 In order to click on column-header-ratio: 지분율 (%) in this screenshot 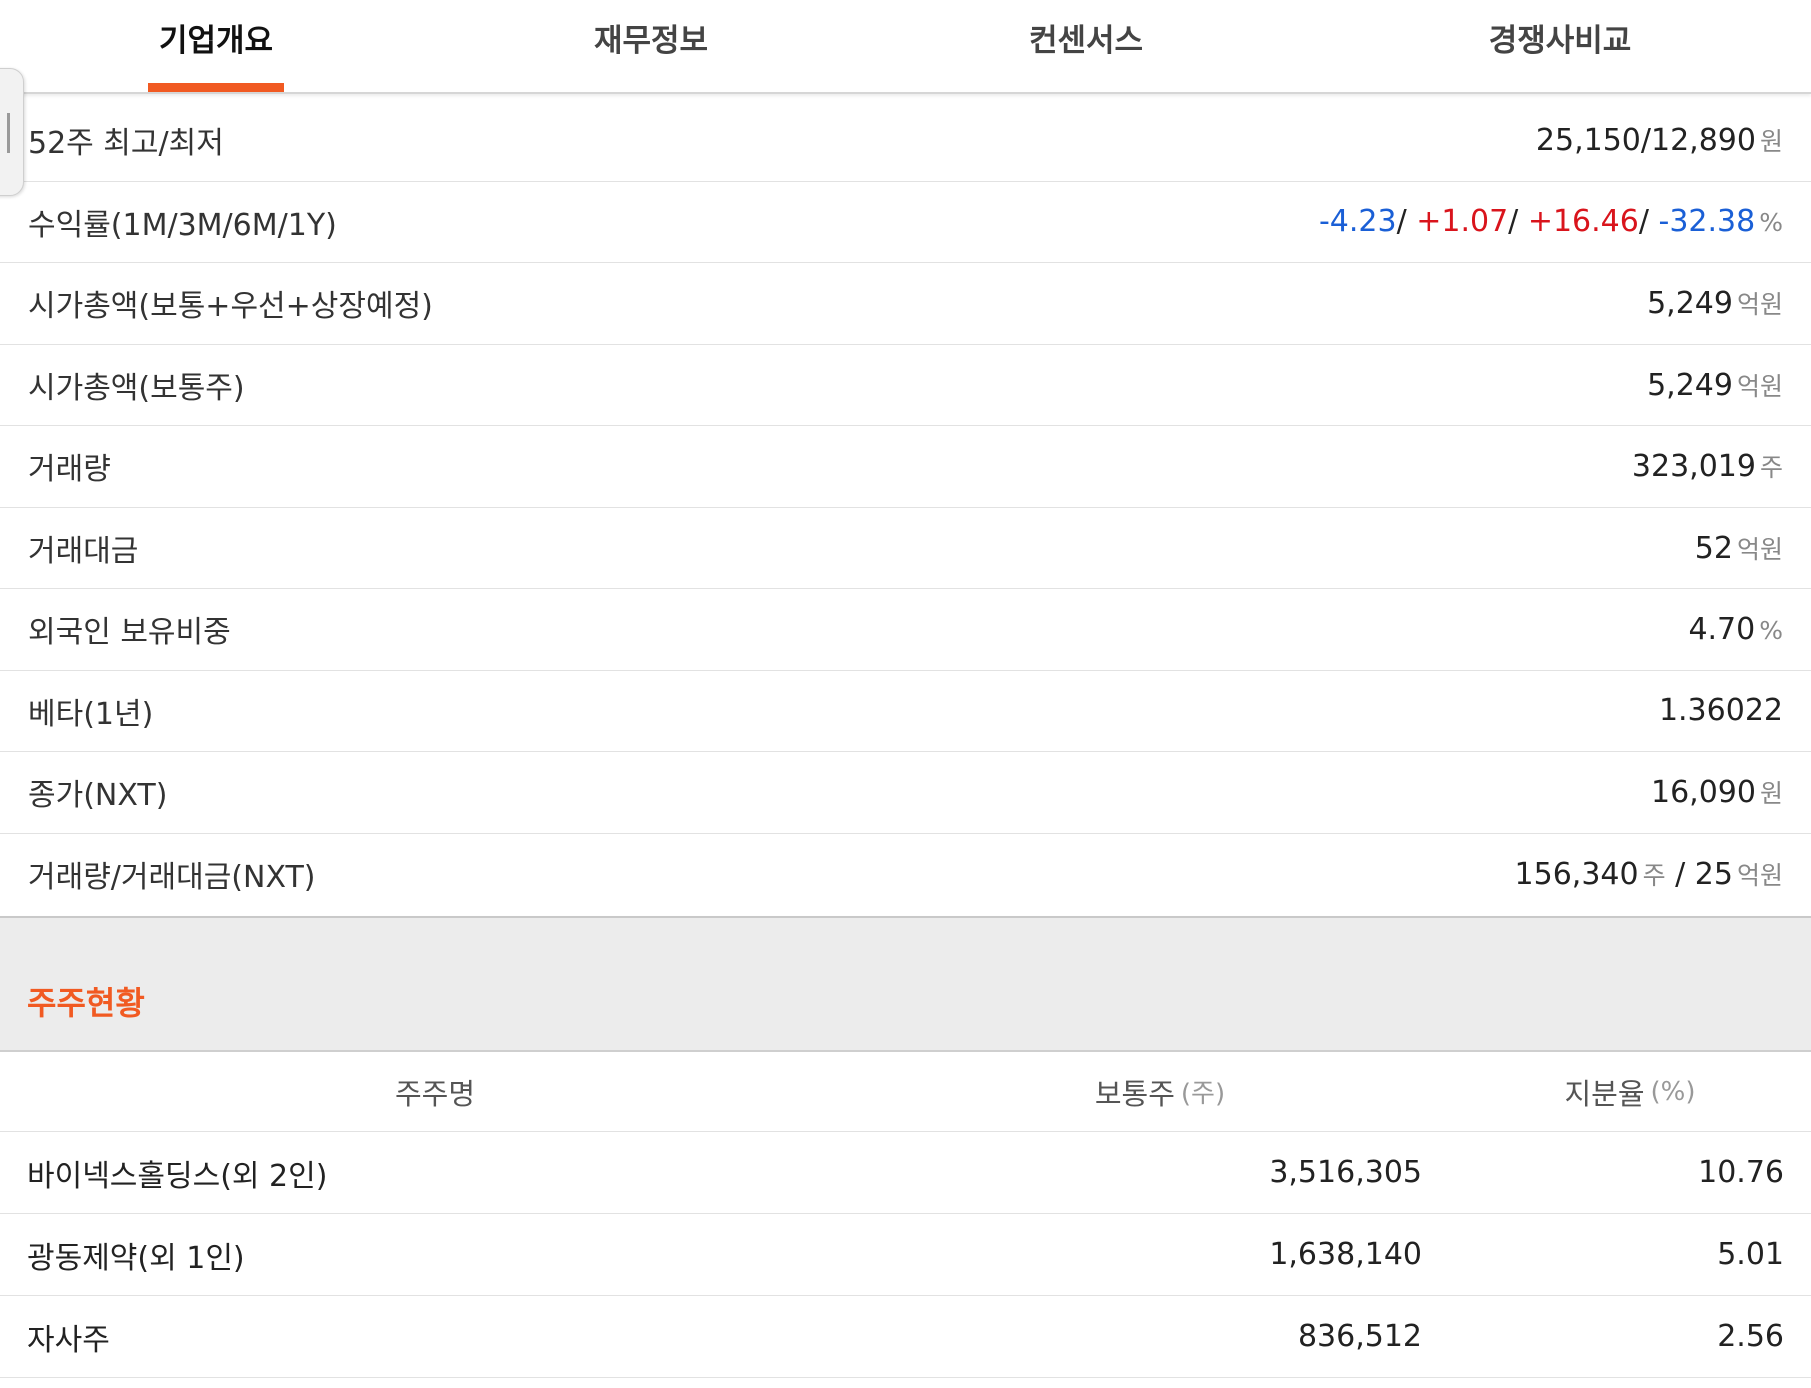, I will do `click(1630, 1091)`.